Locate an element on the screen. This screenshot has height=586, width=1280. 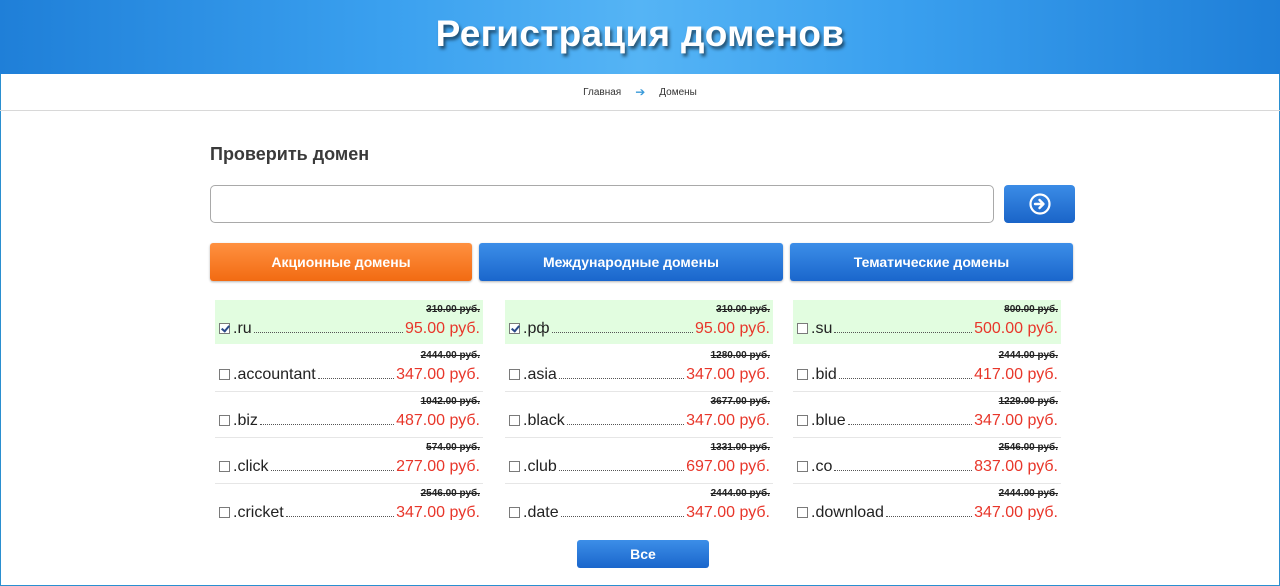
show-all-button: Все is located at coordinates (643, 554).